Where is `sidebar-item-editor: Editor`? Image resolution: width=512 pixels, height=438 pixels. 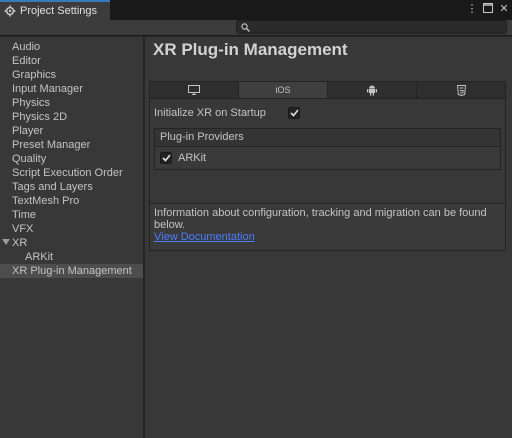 sidebar-item-editor: Editor is located at coordinates (71, 61).